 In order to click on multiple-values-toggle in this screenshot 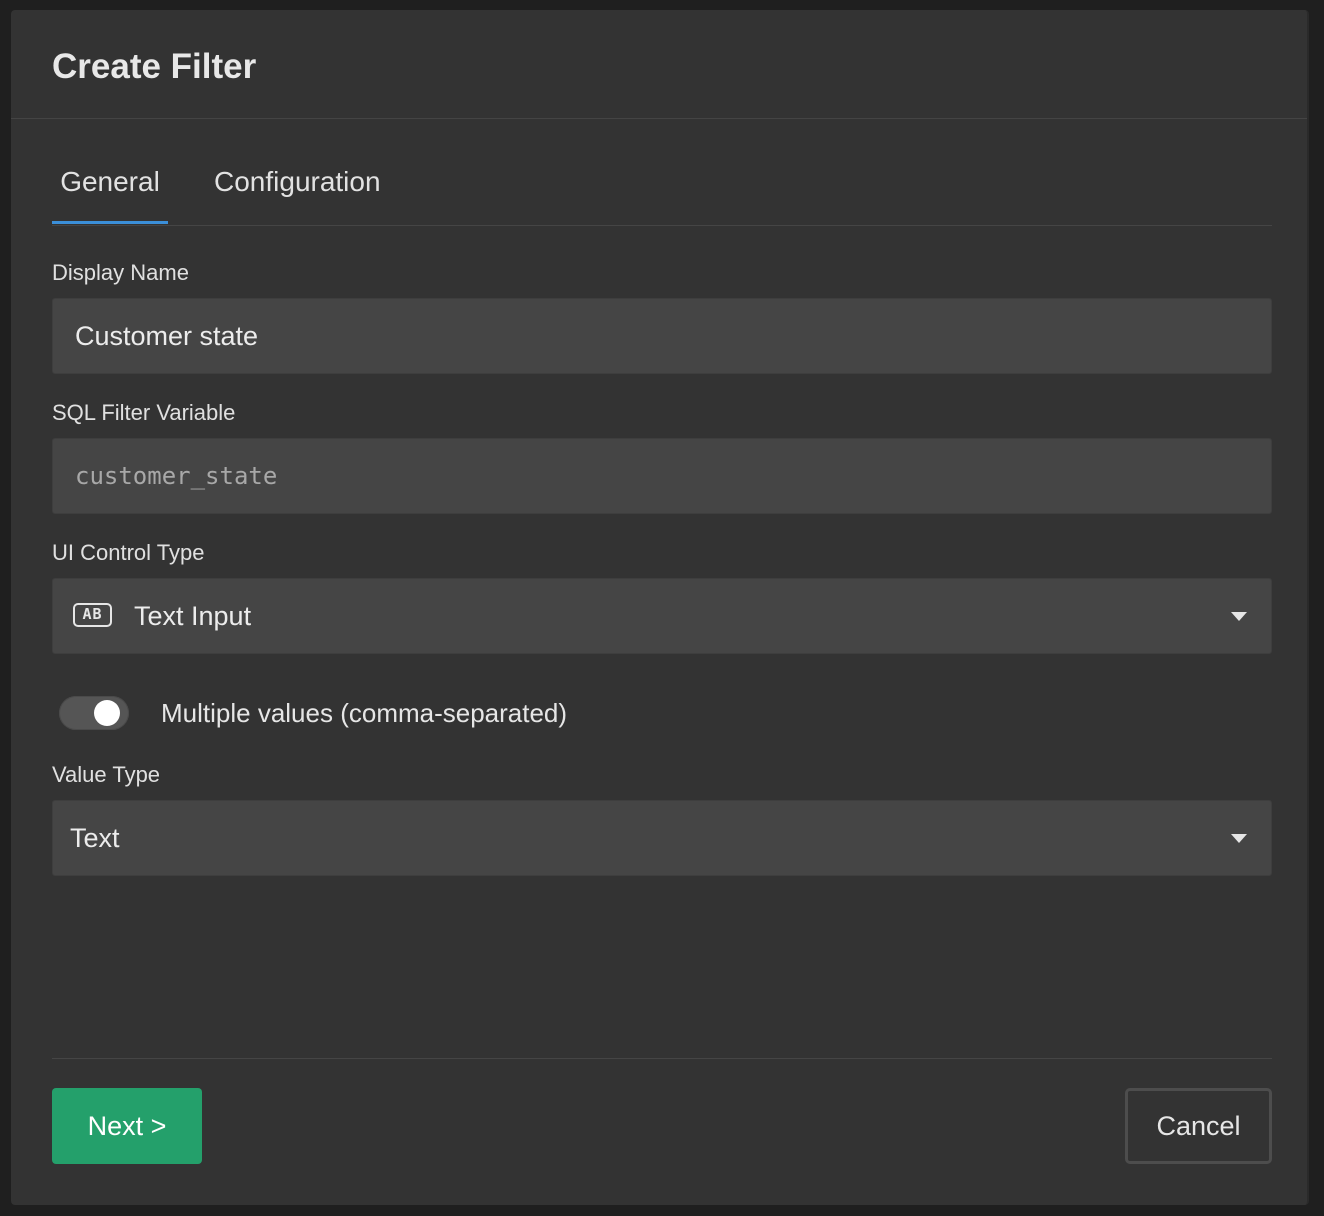, I will do `click(94, 713)`.